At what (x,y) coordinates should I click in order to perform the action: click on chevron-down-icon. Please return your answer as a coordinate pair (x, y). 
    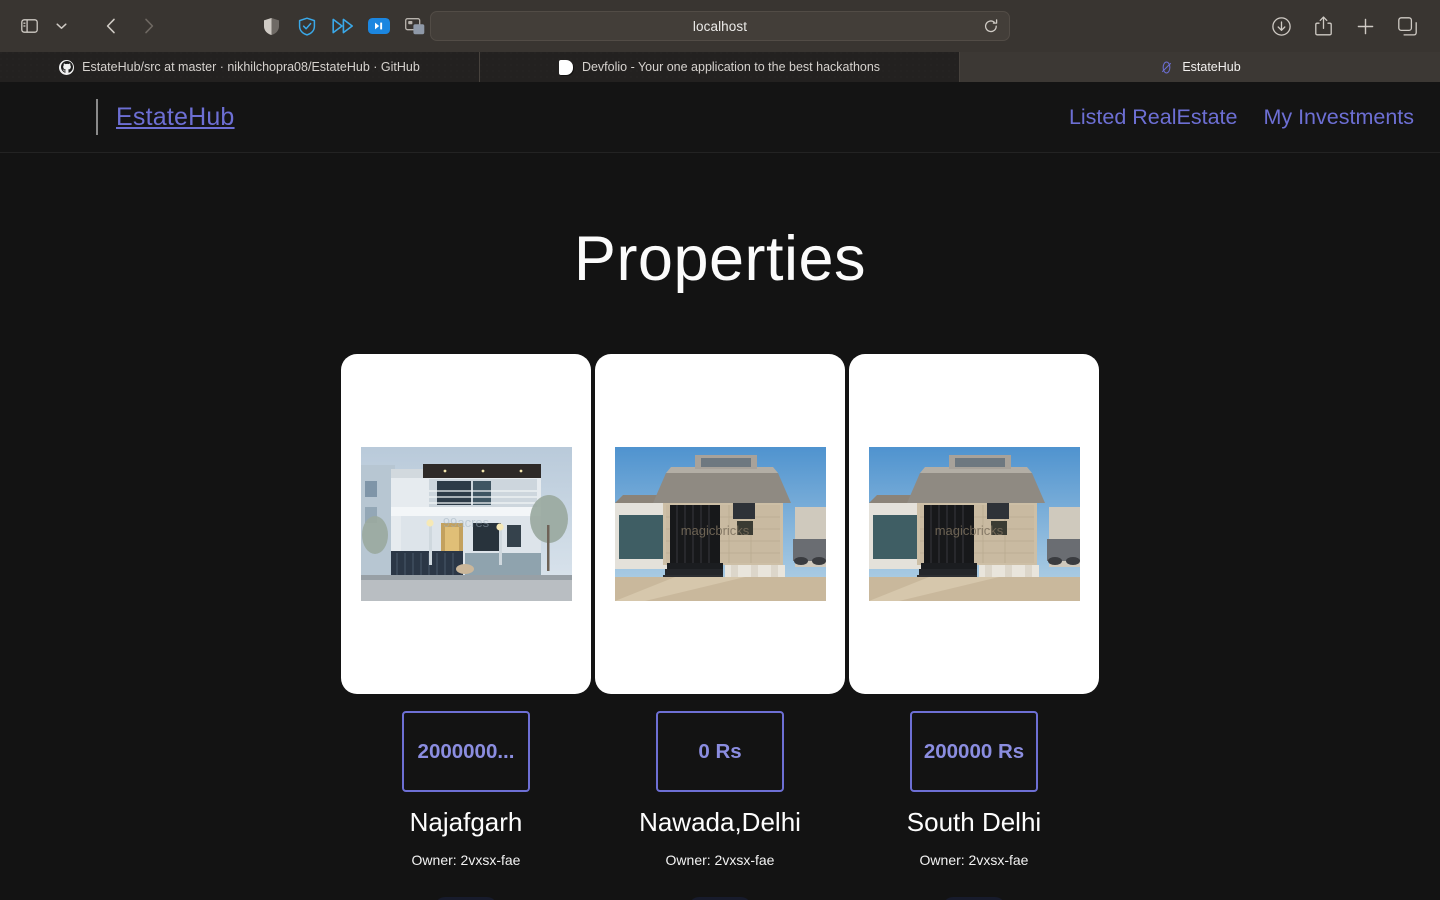
    Looking at the image, I should click on (61, 26).